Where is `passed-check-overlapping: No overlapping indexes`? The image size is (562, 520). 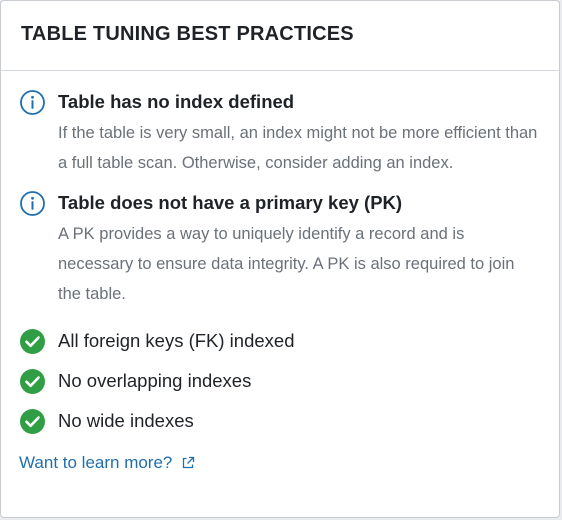
passed-check-overlapping: No overlapping indexes is located at coordinates (279, 381).